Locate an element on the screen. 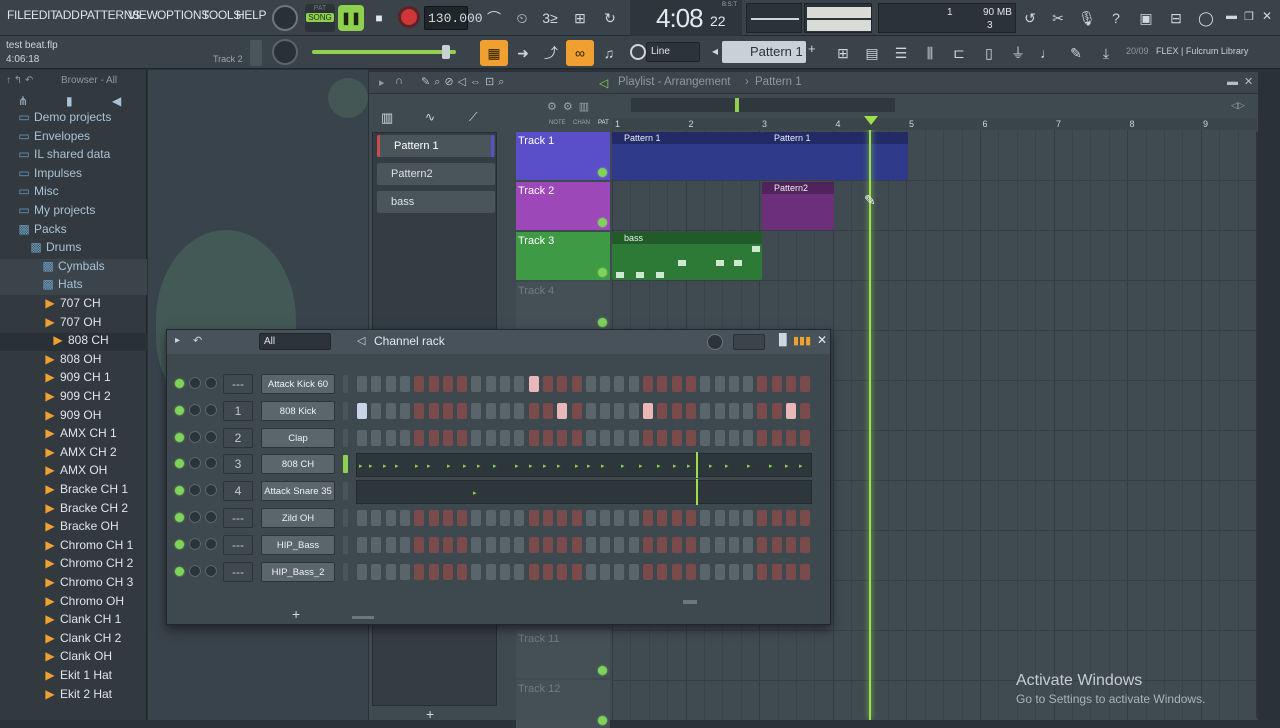 Image resolution: width=1280 pixels, height=728 pixels. browser-item: ▭ My projects is located at coordinates (73, 212).